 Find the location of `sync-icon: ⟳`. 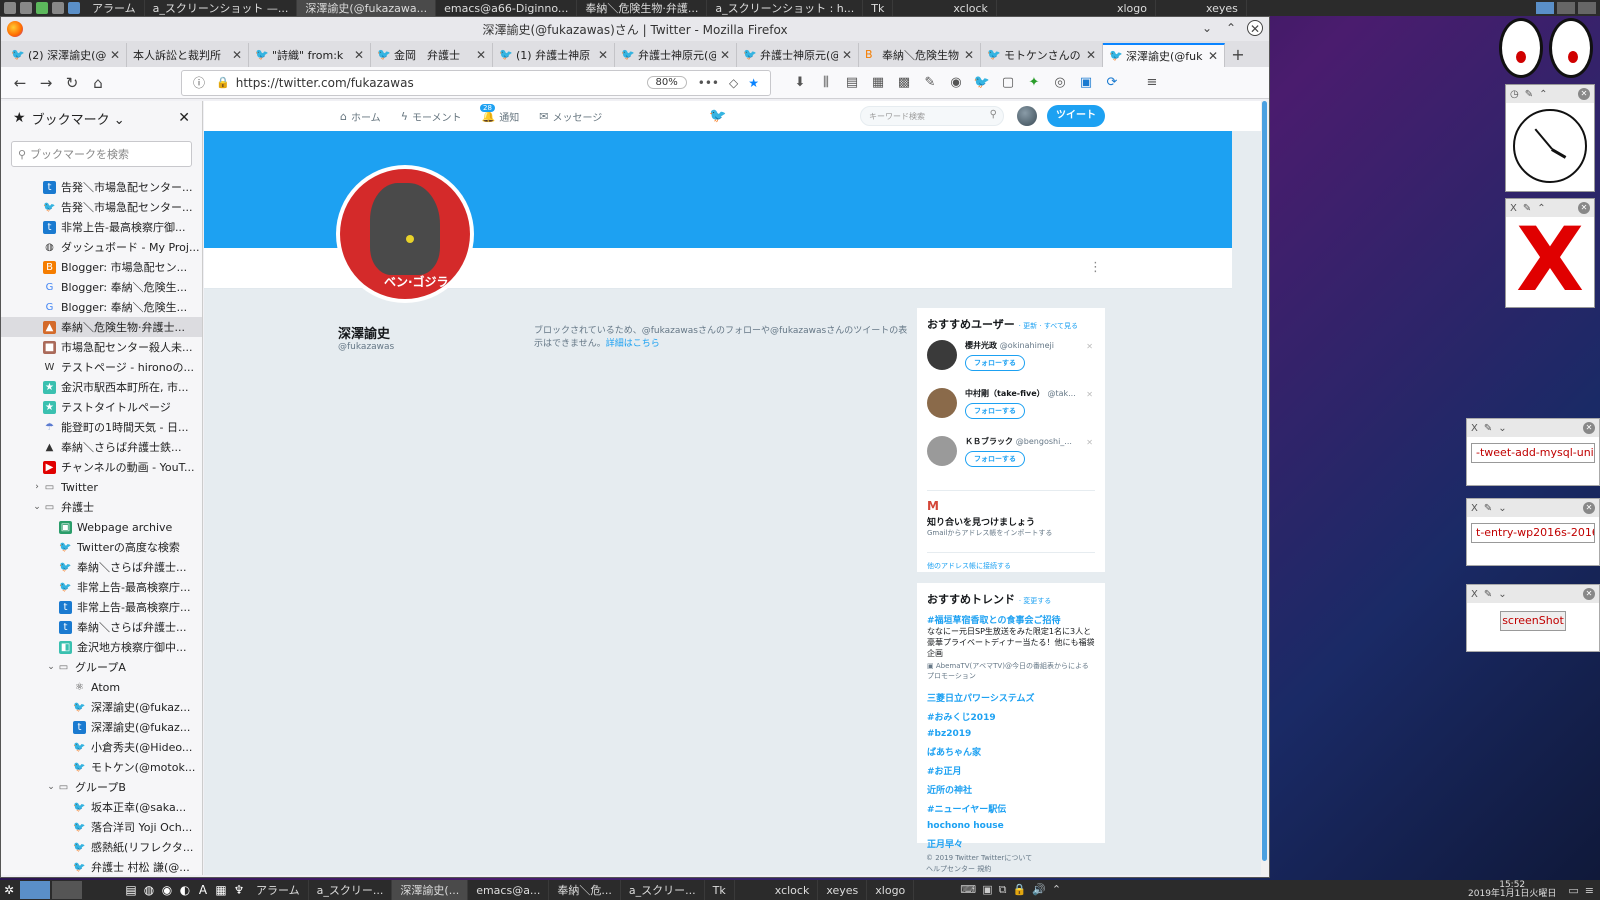

sync-icon: ⟳ is located at coordinates (1112, 83).